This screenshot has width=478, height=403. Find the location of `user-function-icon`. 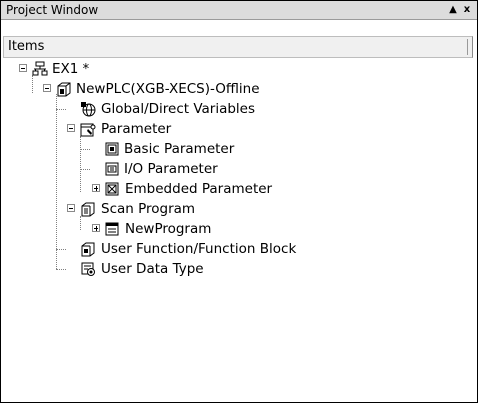

user-function-icon is located at coordinates (88, 249).